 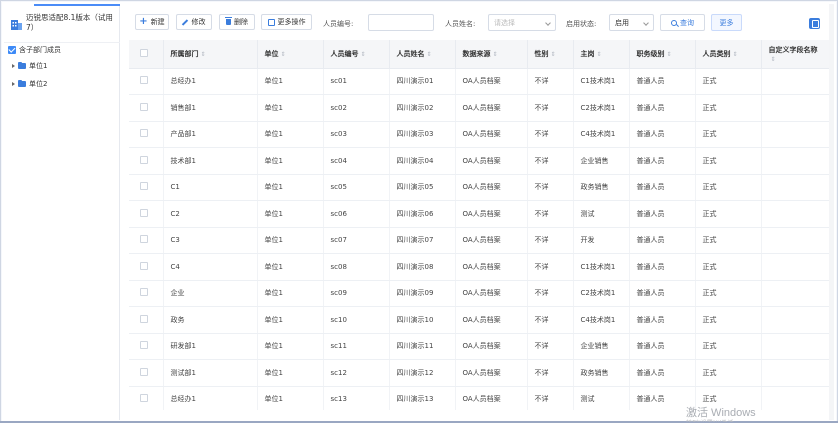 What do you see at coordinates (460, 24) in the screenshot?
I see `emp-name-label: 人员姓名:` at bounding box center [460, 24].